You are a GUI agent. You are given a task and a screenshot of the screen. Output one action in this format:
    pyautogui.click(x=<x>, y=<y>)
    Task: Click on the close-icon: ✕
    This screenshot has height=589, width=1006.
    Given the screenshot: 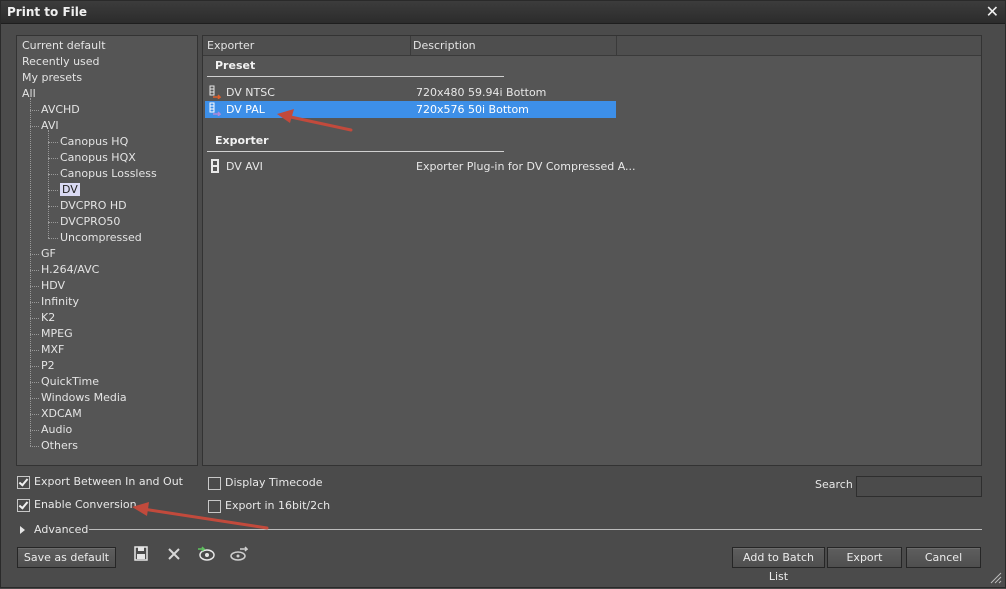 What is the action you would take?
    pyautogui.click(x=992, y=11)
    